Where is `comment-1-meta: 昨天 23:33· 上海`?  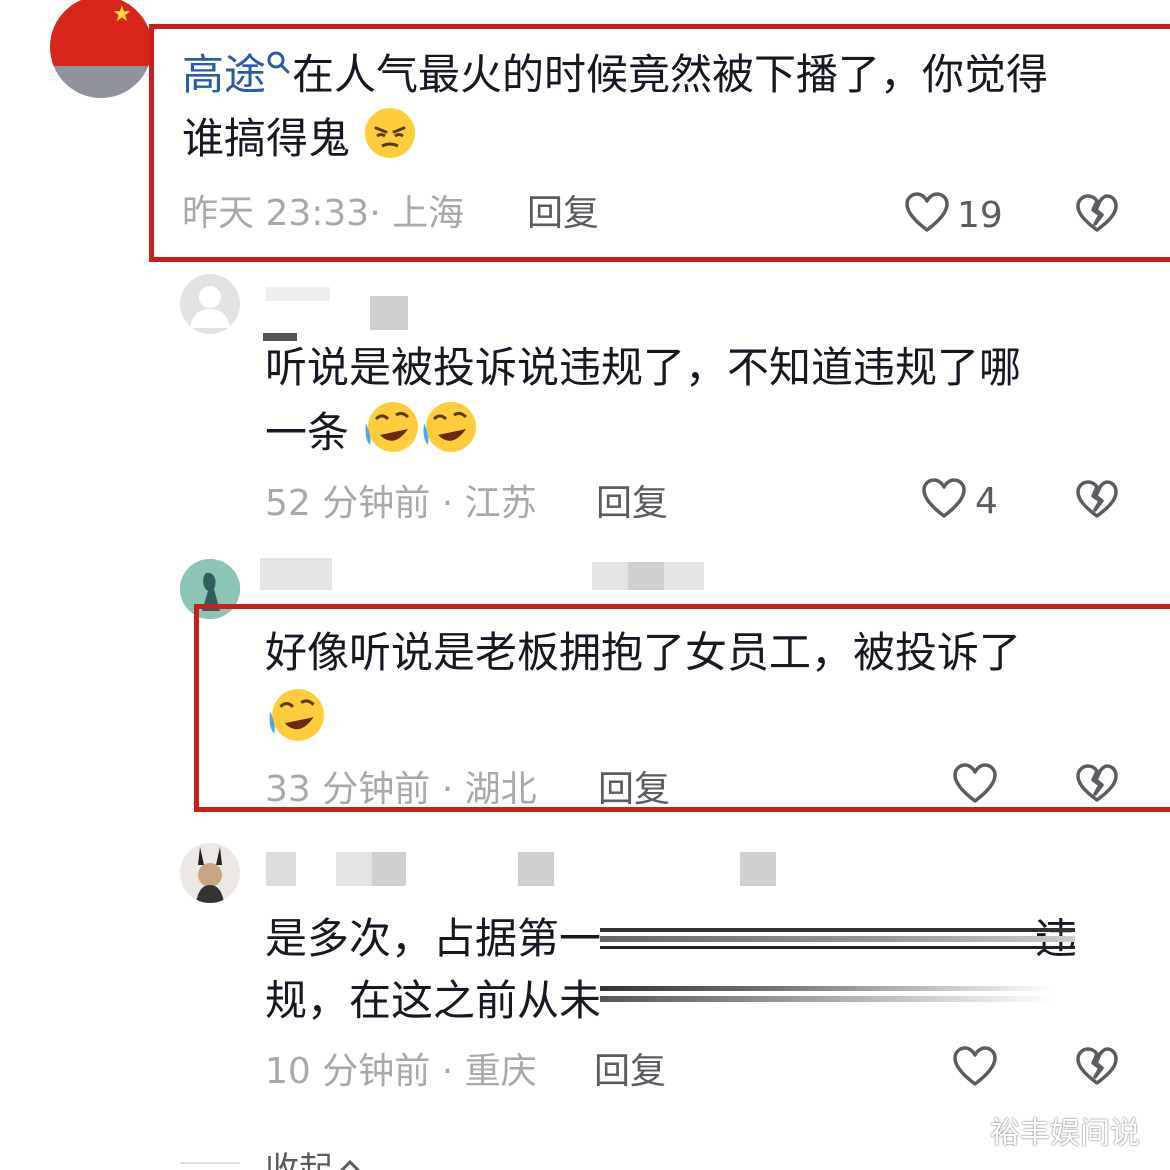
comment-1-meta: 昨天 23:33· 上海 is located at coordinates (323, 214).